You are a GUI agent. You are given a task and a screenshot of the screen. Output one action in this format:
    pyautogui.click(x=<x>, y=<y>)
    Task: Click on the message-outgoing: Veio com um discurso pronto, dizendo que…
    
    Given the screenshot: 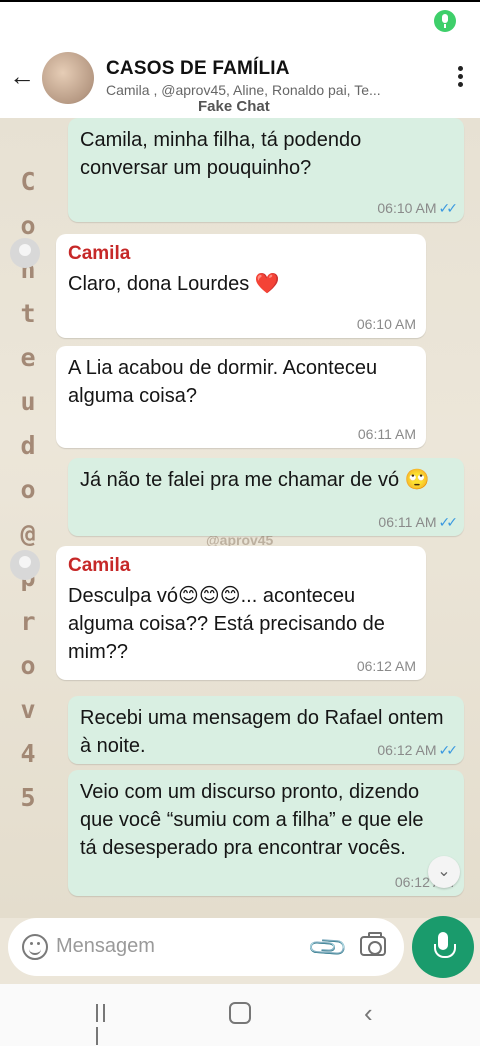 What is the action you would take?
    pyautogui.click(x=266, y=833)
    